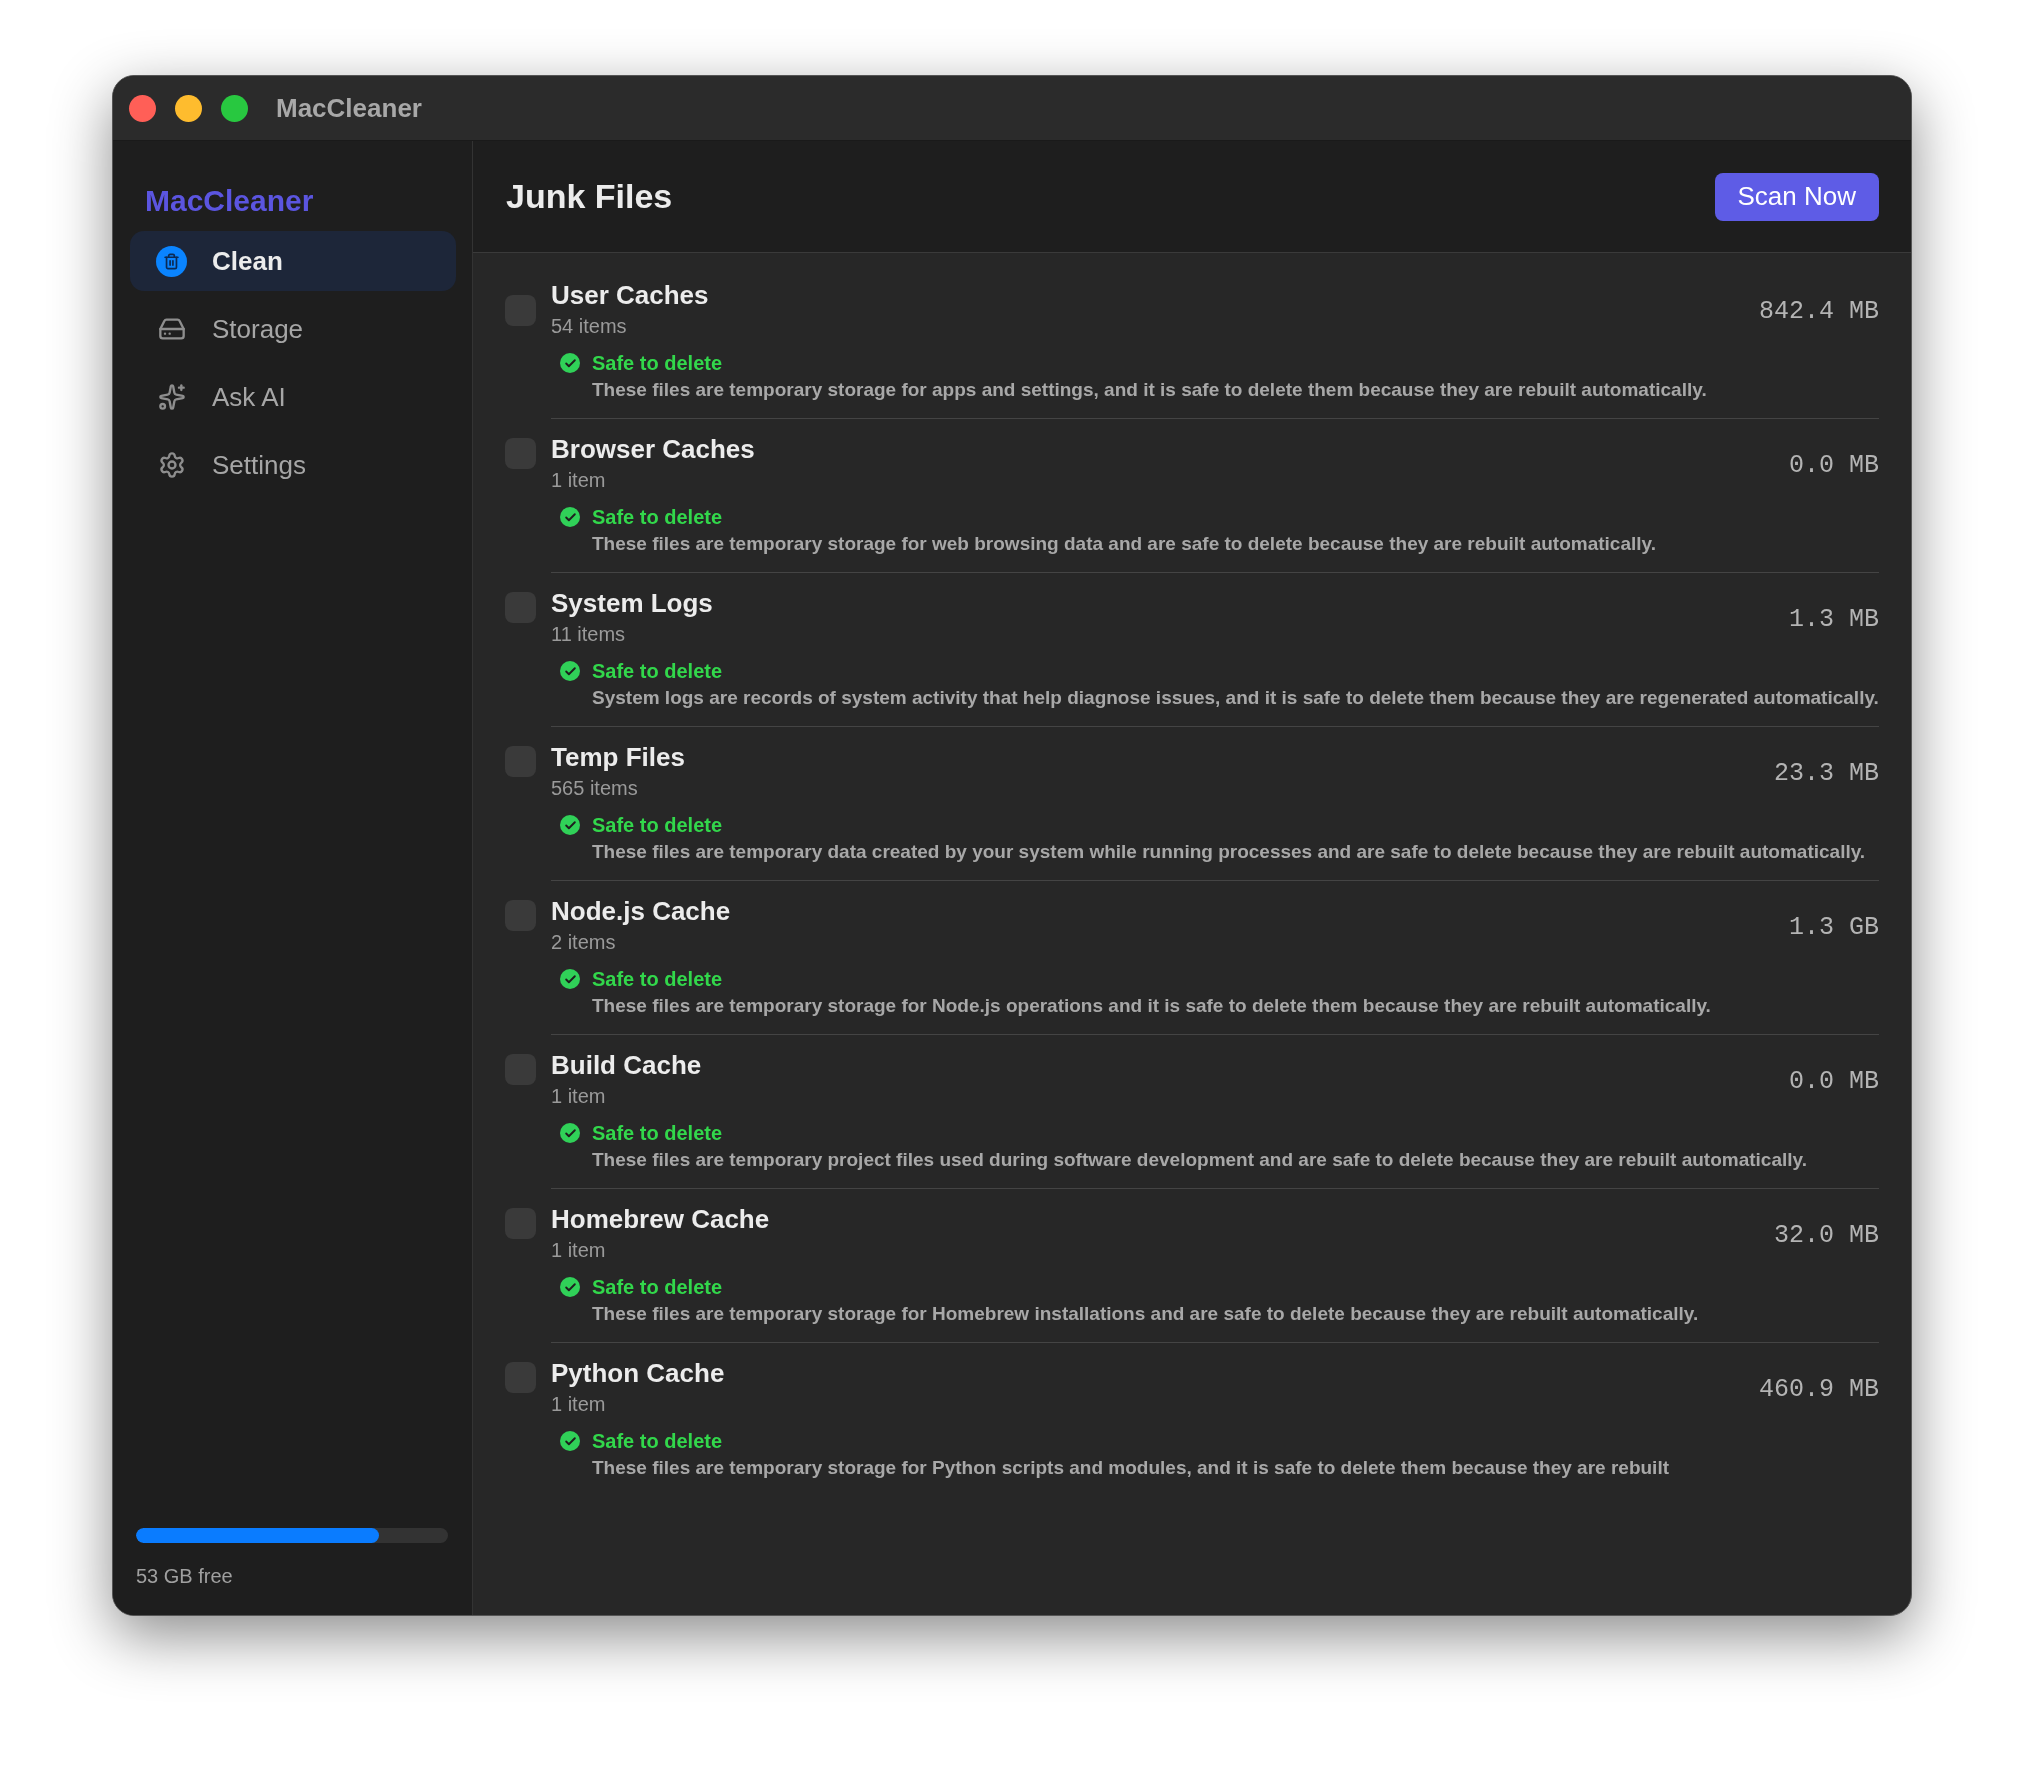 The width and height of the screenshot is (2024, 1766). What do you see at coordinates (234, 108) in the screenshot?
I see `zoom-button` at bounding box center [234, 108].